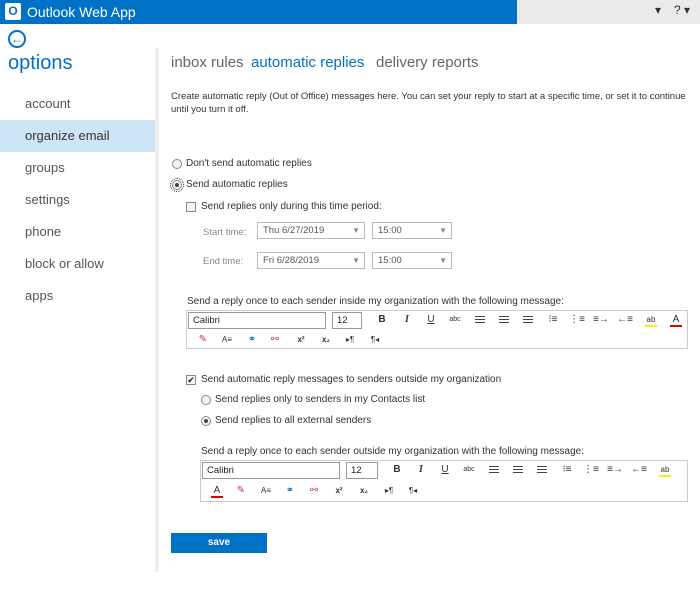  What do you see at coordinates (206, 421) in the screenshot?
I see `all-external-radio` at bounding box center [206, 421].